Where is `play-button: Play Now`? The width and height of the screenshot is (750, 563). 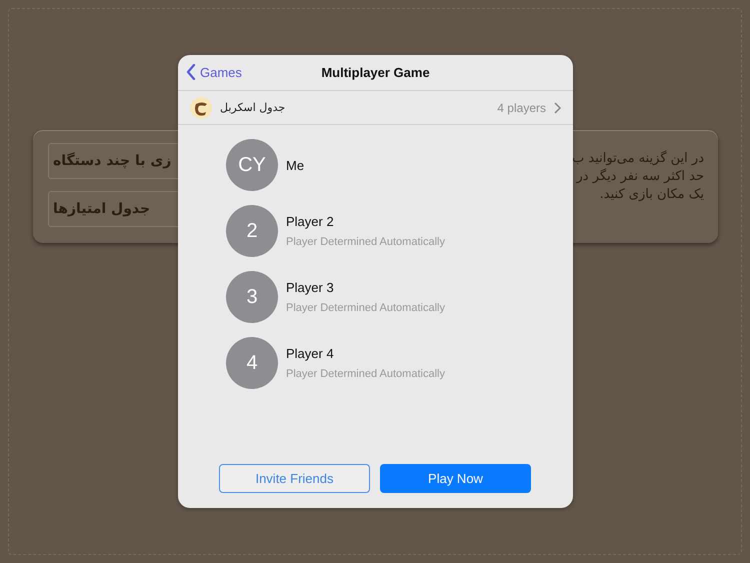
play-button: Play Now is located at coordinates (455, 478).